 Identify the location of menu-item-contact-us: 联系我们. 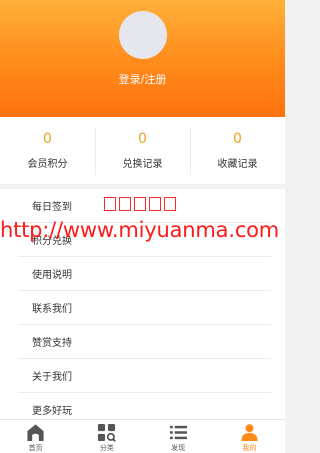
(144, 308).